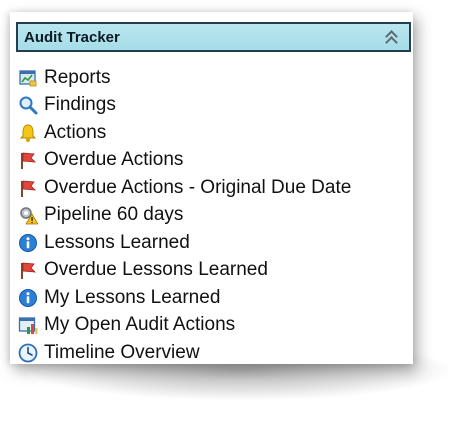 Image resolution: width=473 pixels, height=422 pixels. I want to click on menu-item-label: Actions, so click(75, 132).